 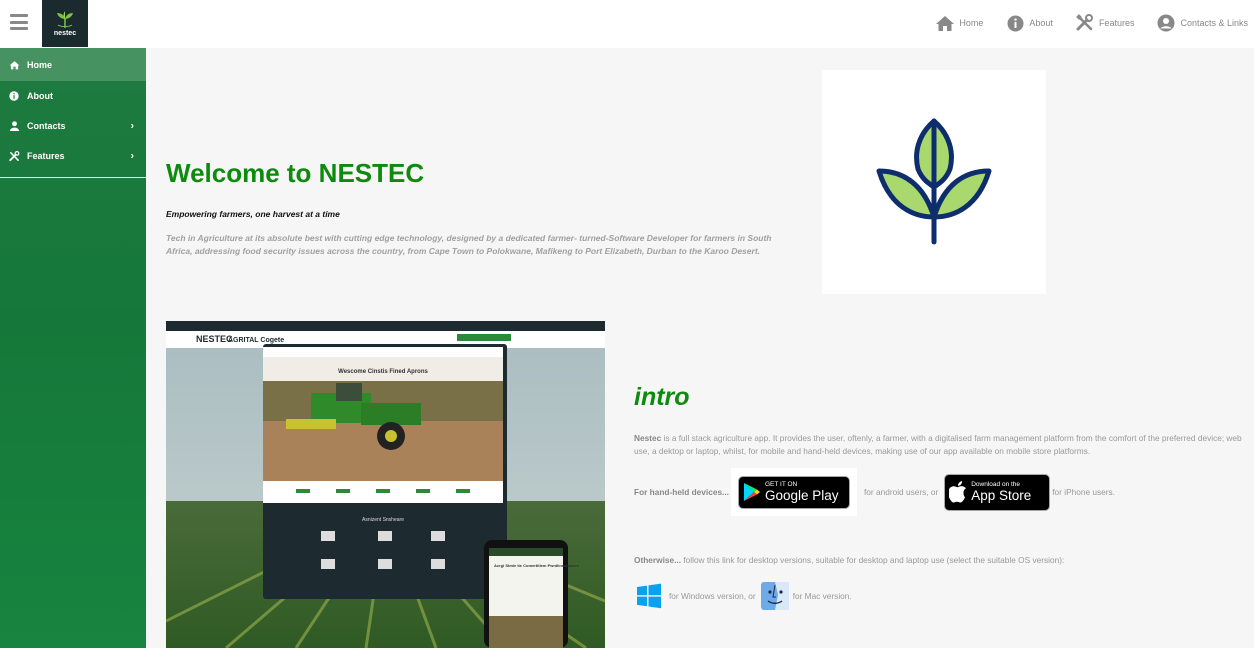 What do you see at coordinates (662, 397) in the screenshot?
I see `intro-heading: intro` at bounding box center [662, 397].